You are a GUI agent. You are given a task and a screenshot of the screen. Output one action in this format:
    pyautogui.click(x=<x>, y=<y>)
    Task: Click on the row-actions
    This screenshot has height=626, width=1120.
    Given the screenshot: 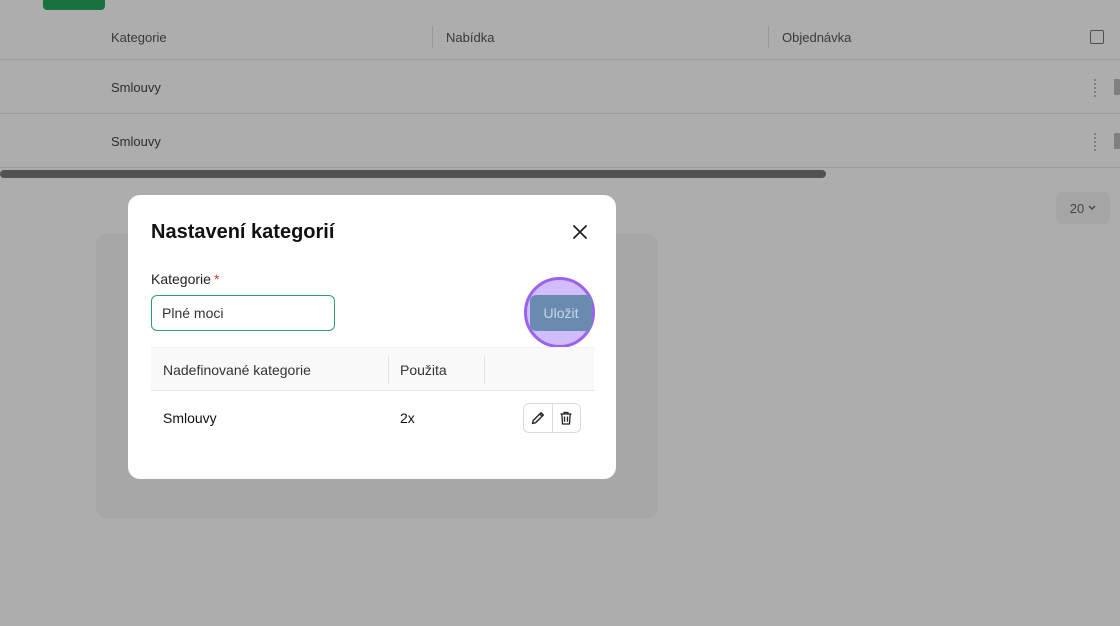 What is the action you would take?
    pyautogui.click(x=552, y=418)
    